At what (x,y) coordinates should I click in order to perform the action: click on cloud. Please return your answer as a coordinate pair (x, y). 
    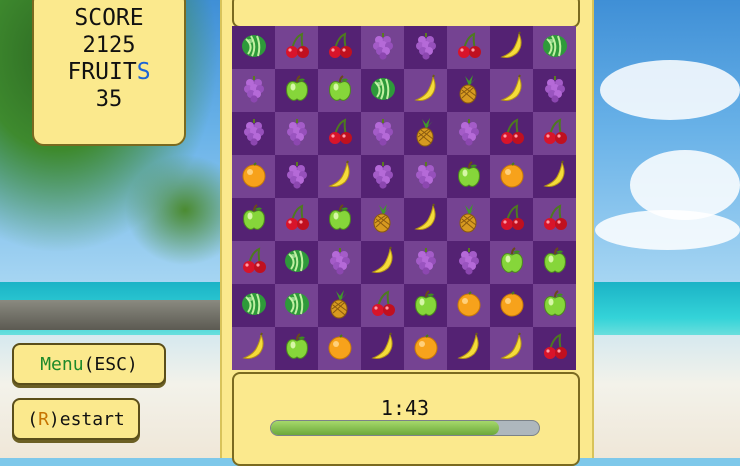
    Looking at the image, I should click on (670, 90).